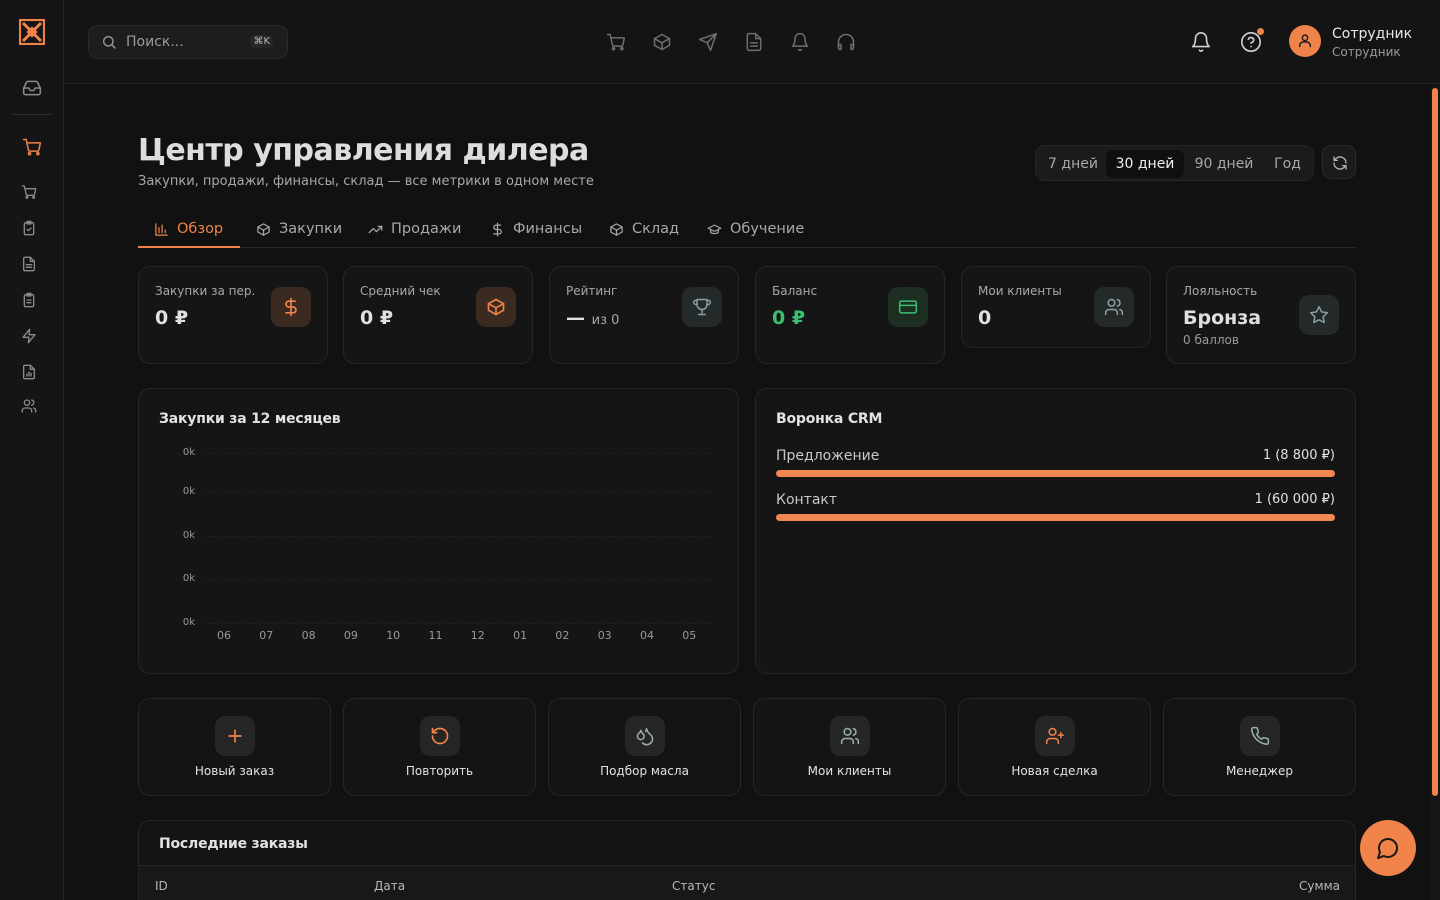 This screenshot has width=1440, height=900. I want to click on x-tick-label: 06, so click(224, 635).